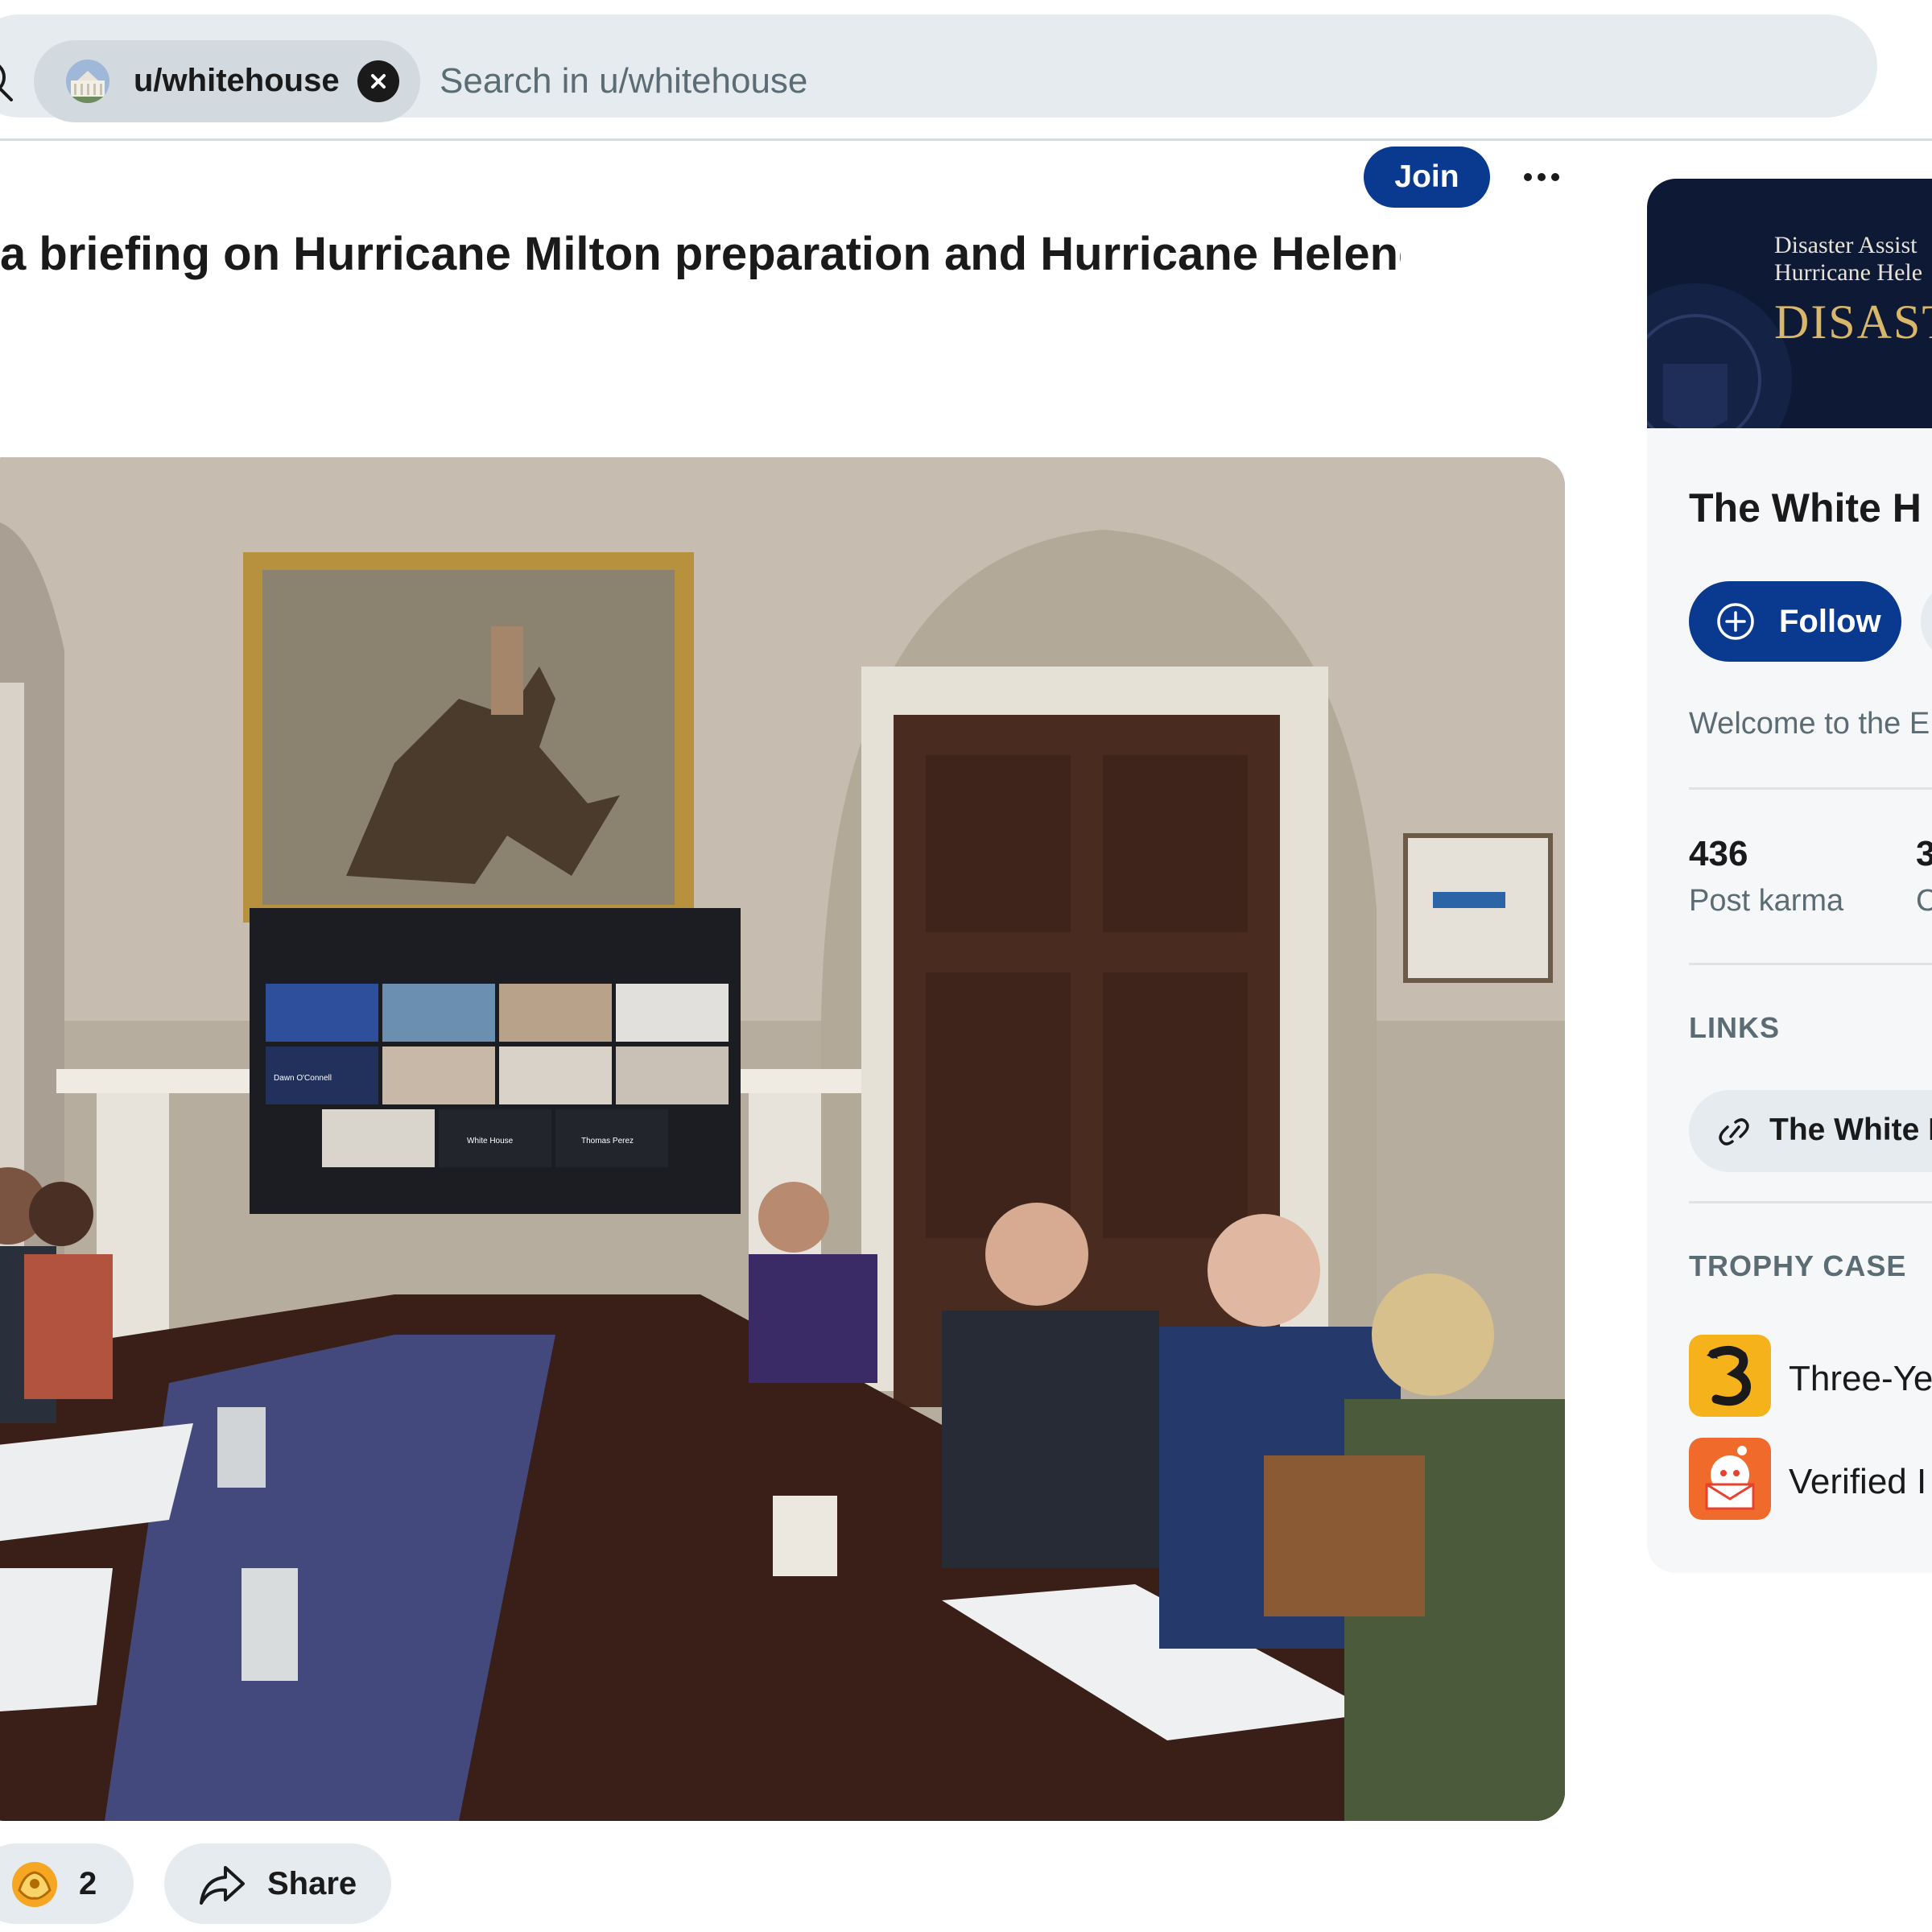  I want to click on header-divider, so click(966, 139).